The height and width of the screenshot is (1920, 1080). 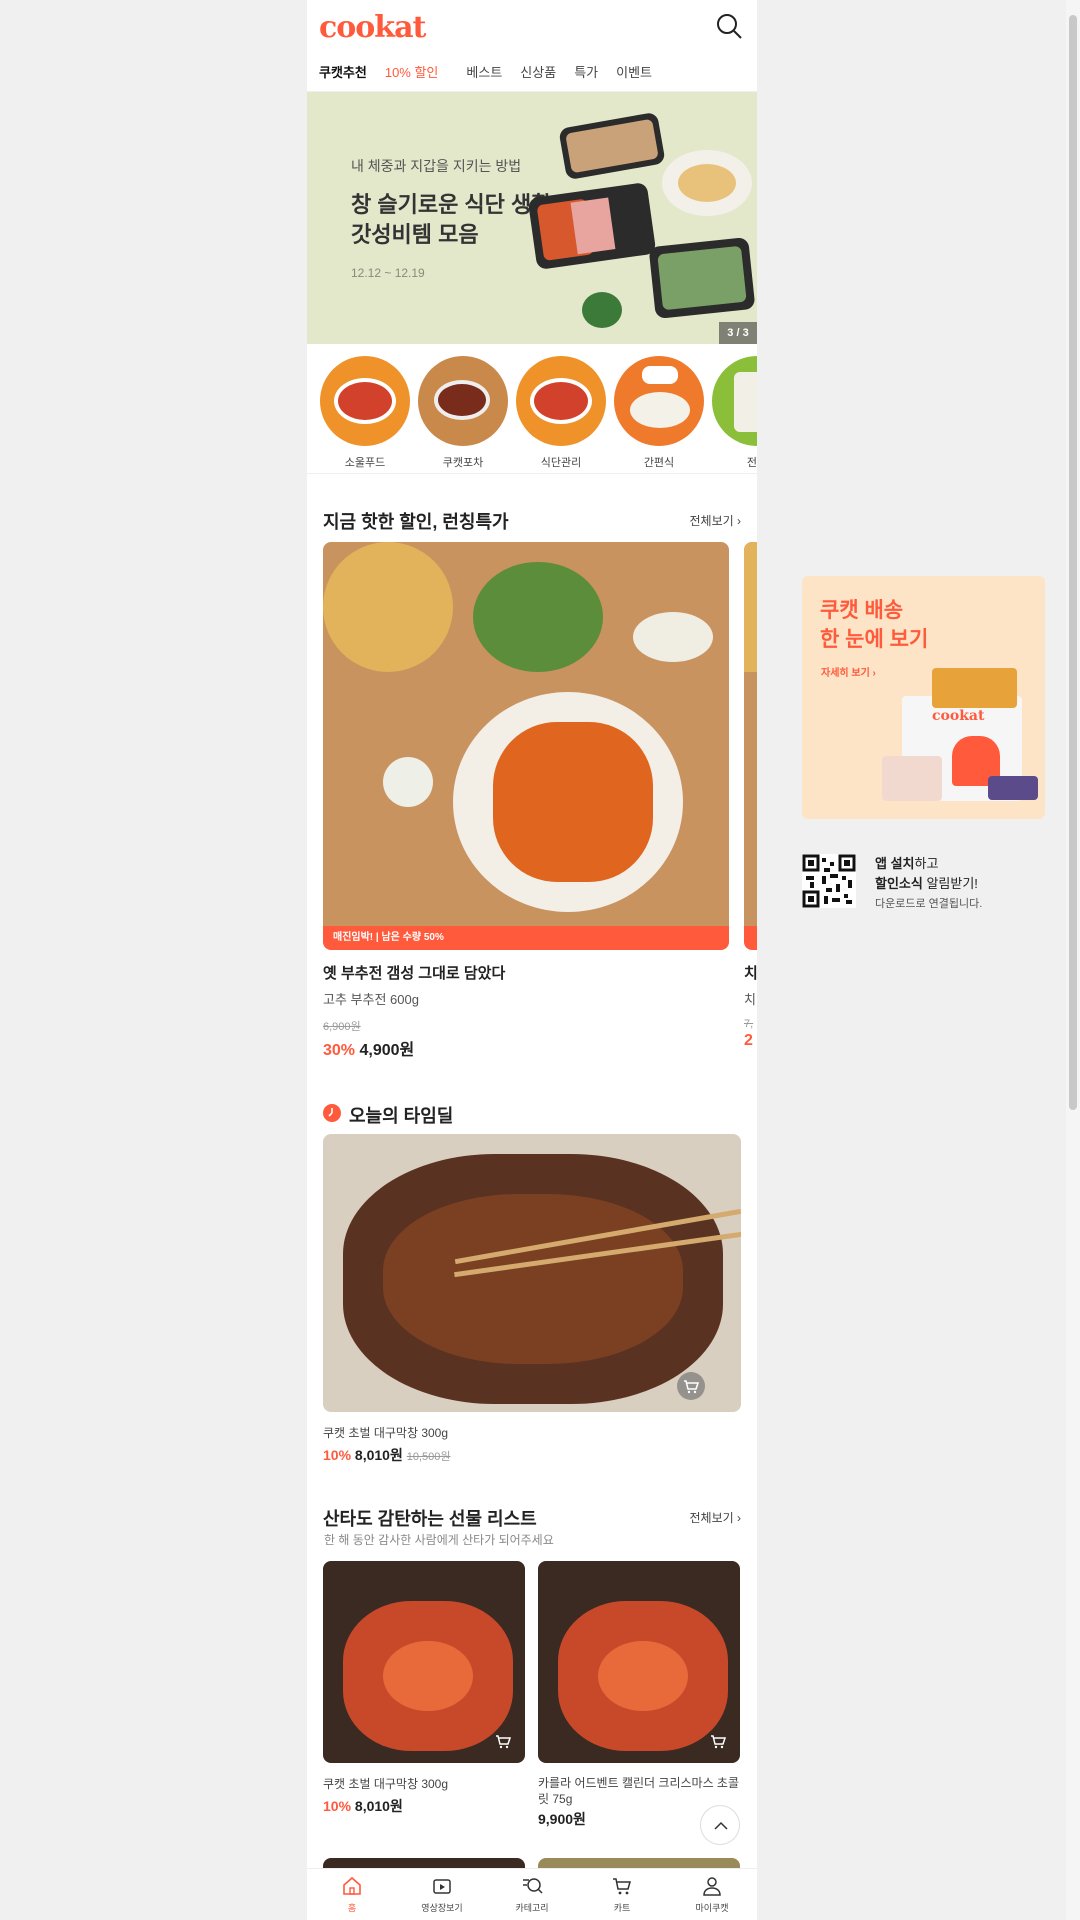 What do you see at coordinates (442, 1894) in the screenshot?
I see `nav-video-shopping: 영상장보기` at bounding box center [442, 1894].